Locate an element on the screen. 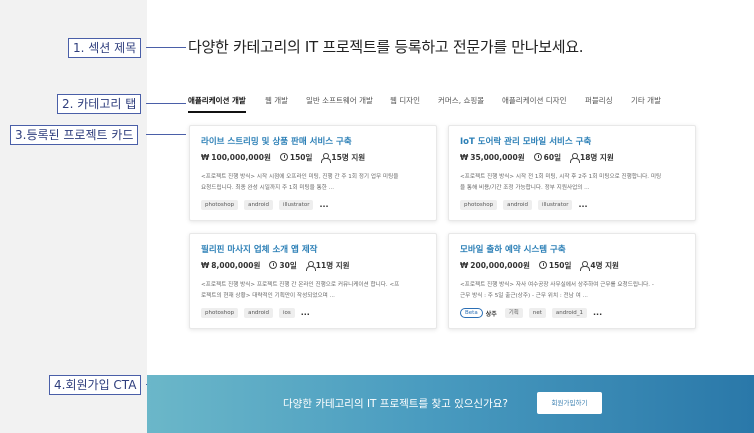  annotation-signup-cta: 4.회원가입 CTA is located at coordinates (95, 385).